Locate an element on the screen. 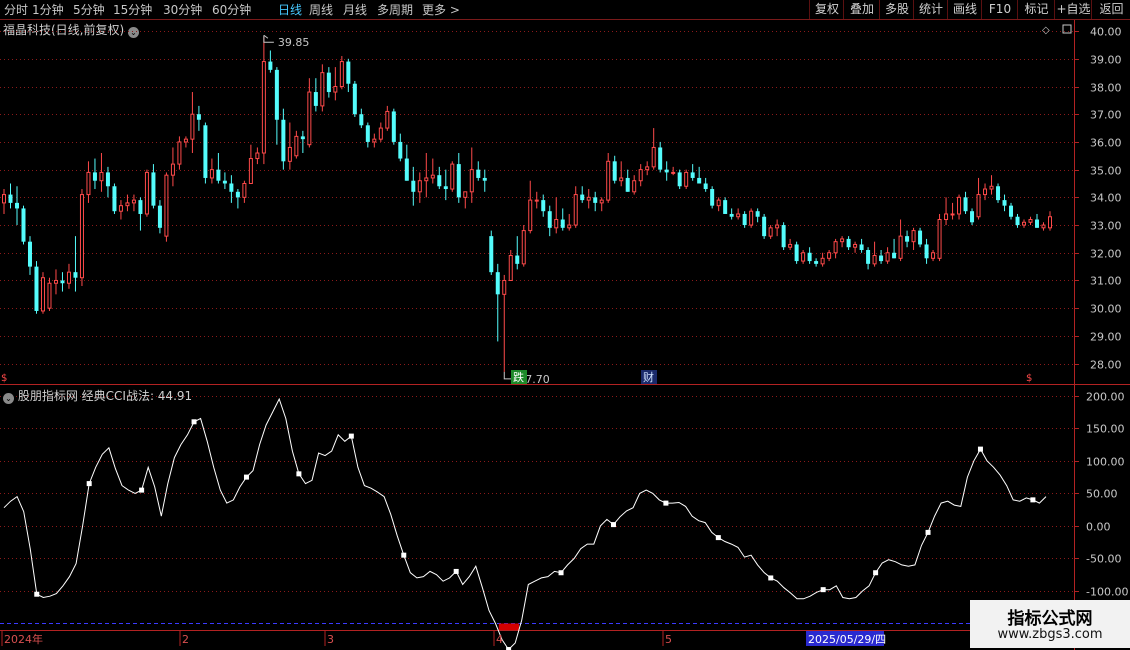 This screenshot has width=1130, height=650. price-tick-label: 39.00 is located at coordinates (1106, 60).